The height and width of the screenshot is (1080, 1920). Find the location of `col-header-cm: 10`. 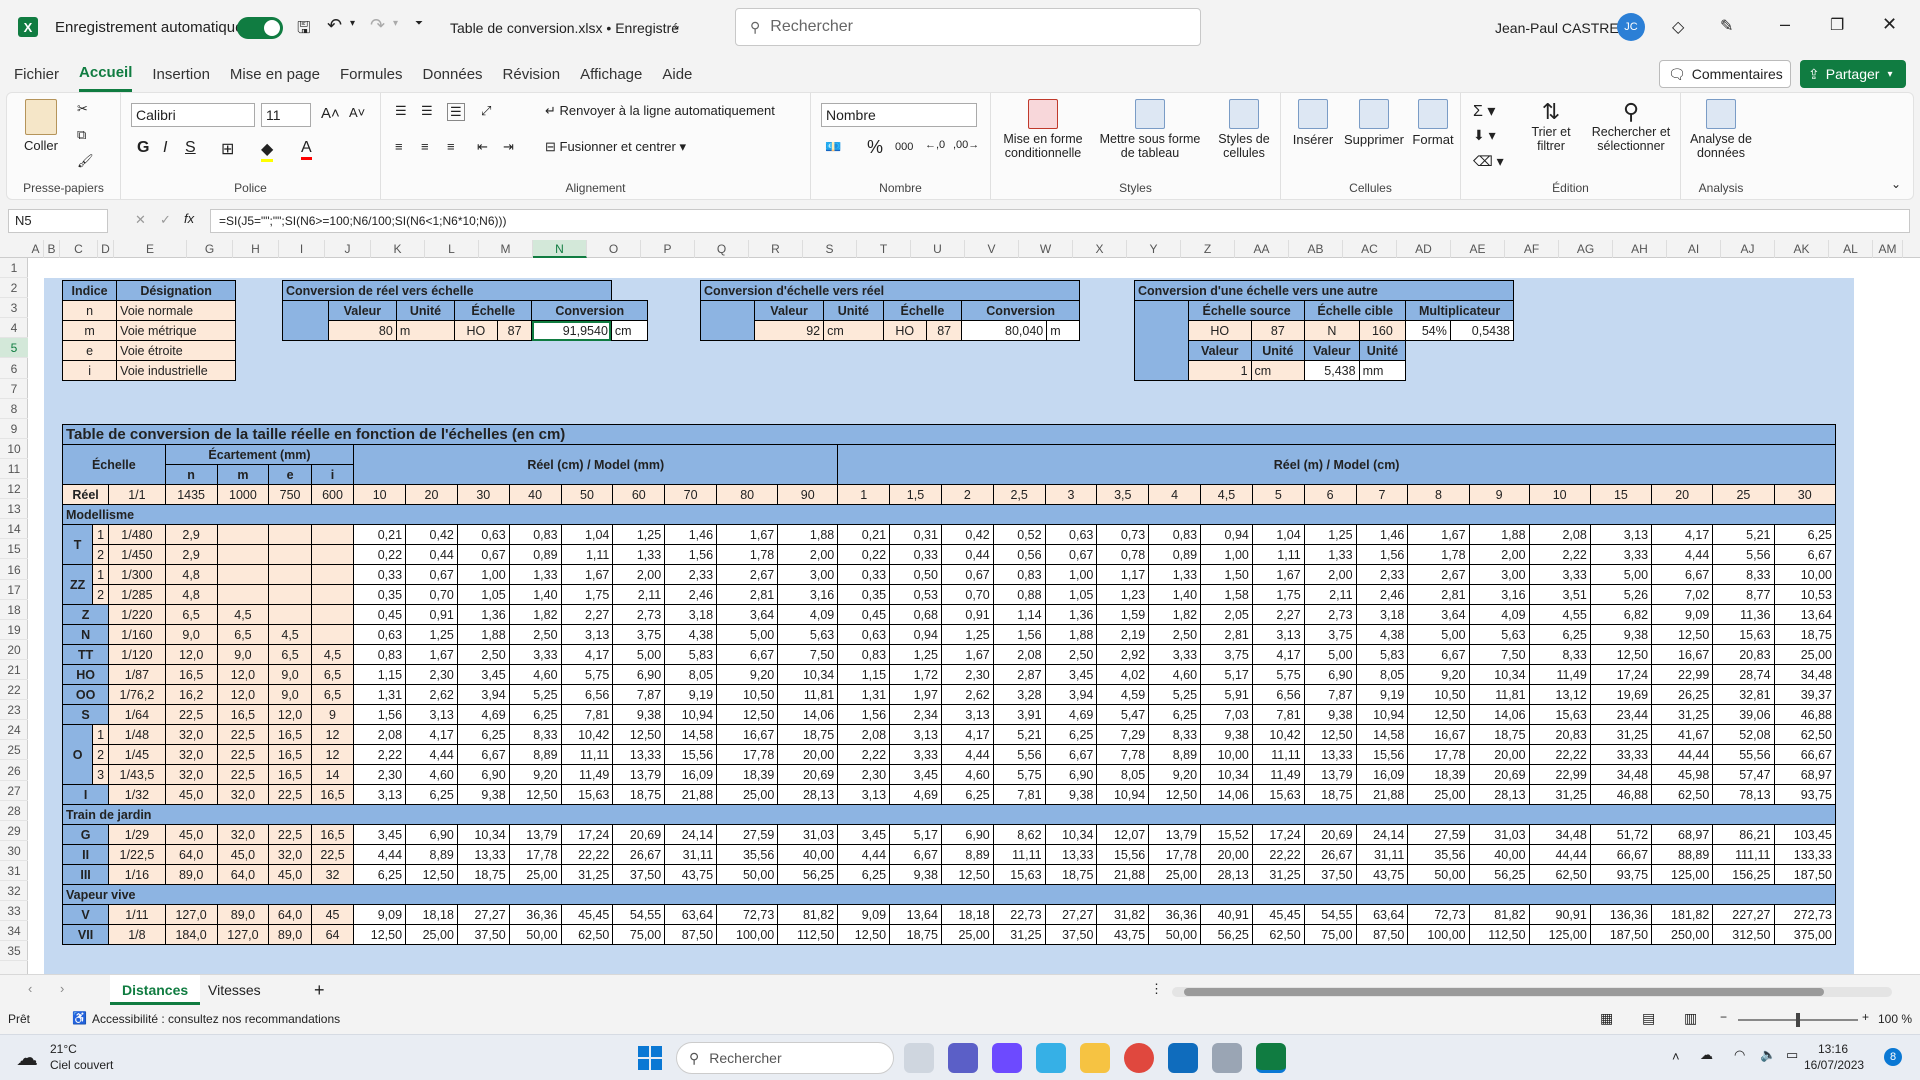

col-header-cm: 10 is located at coordinates (380, 494).